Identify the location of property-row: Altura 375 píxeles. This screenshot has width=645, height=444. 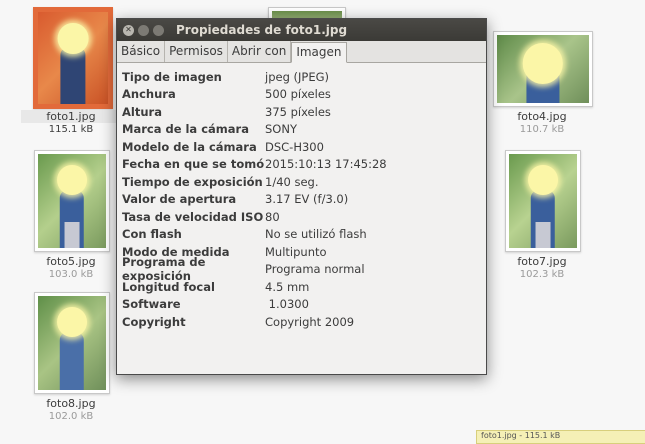
(304, 112).